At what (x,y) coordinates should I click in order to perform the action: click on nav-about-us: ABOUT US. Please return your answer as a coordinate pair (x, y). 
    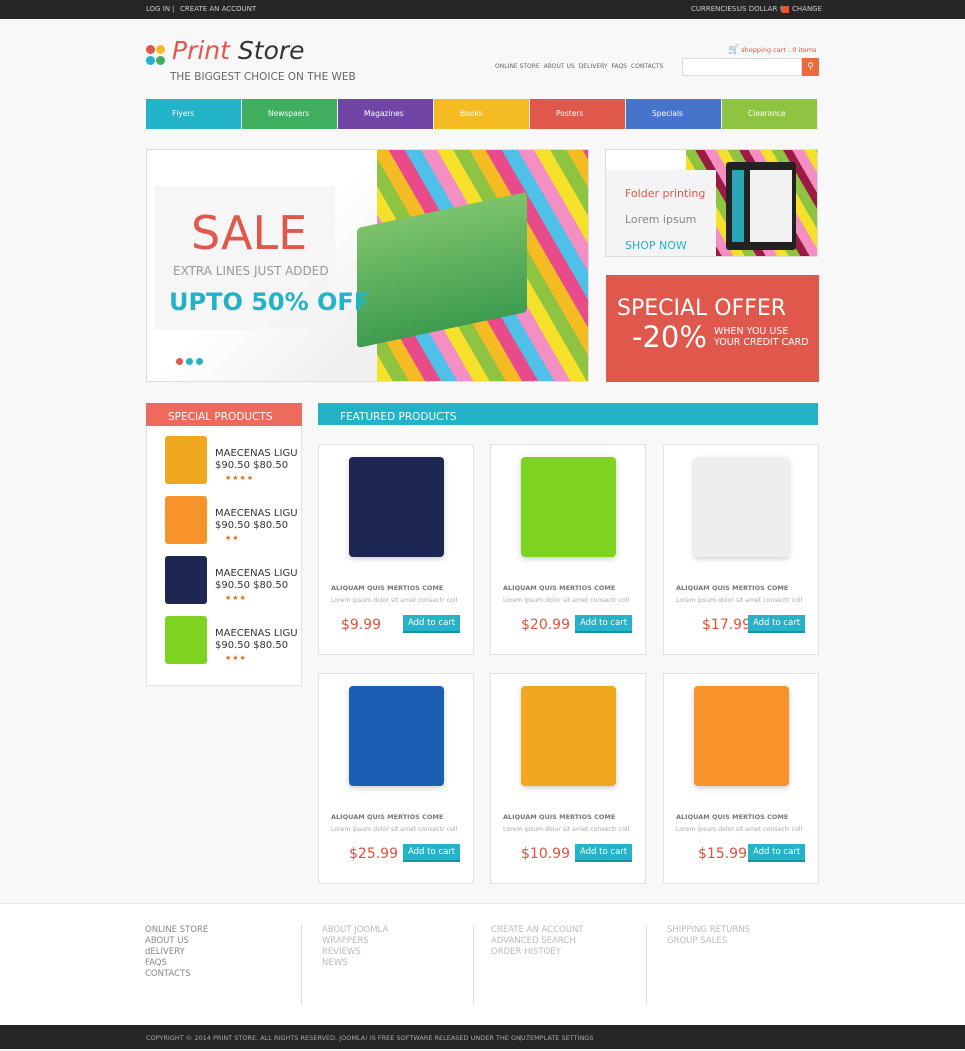
    Looking at the image, I should click on (559, 66).